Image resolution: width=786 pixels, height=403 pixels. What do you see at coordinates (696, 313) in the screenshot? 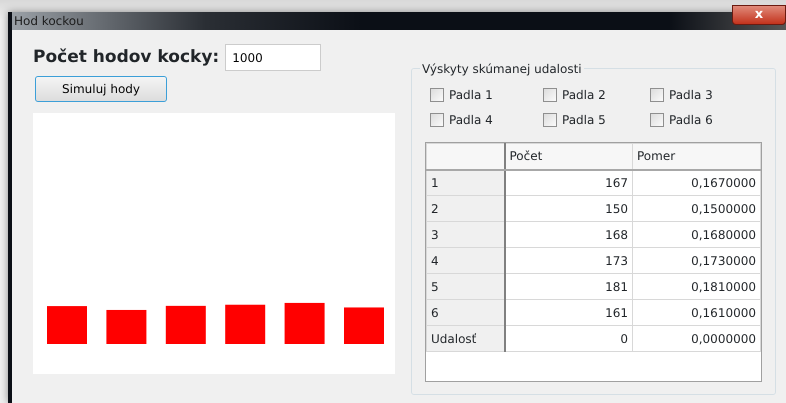
I see `table-cell: 0,1610000` at bounding box center [696, 313].